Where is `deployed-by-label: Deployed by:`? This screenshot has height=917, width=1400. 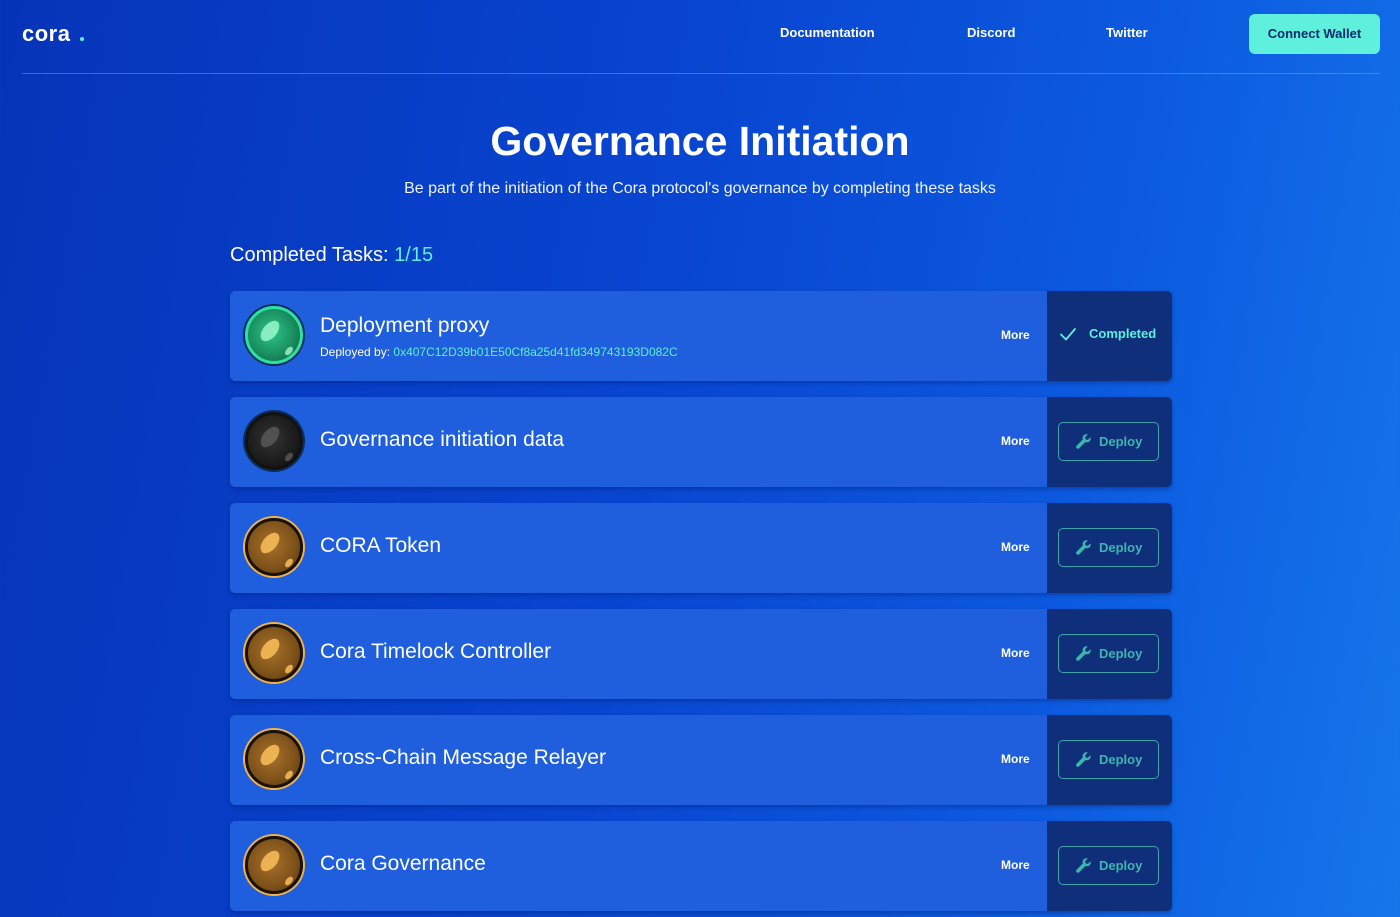
deployed-by-label: Deployed by: is located at coordinates (355, 352).